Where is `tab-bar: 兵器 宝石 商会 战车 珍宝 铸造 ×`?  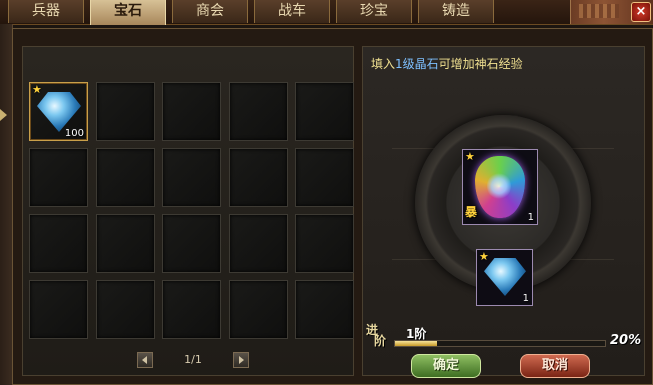 tab-bar: 兵器 宝石 商会 战车 珍宝 铸造 × is located at coordinates (326, 12).